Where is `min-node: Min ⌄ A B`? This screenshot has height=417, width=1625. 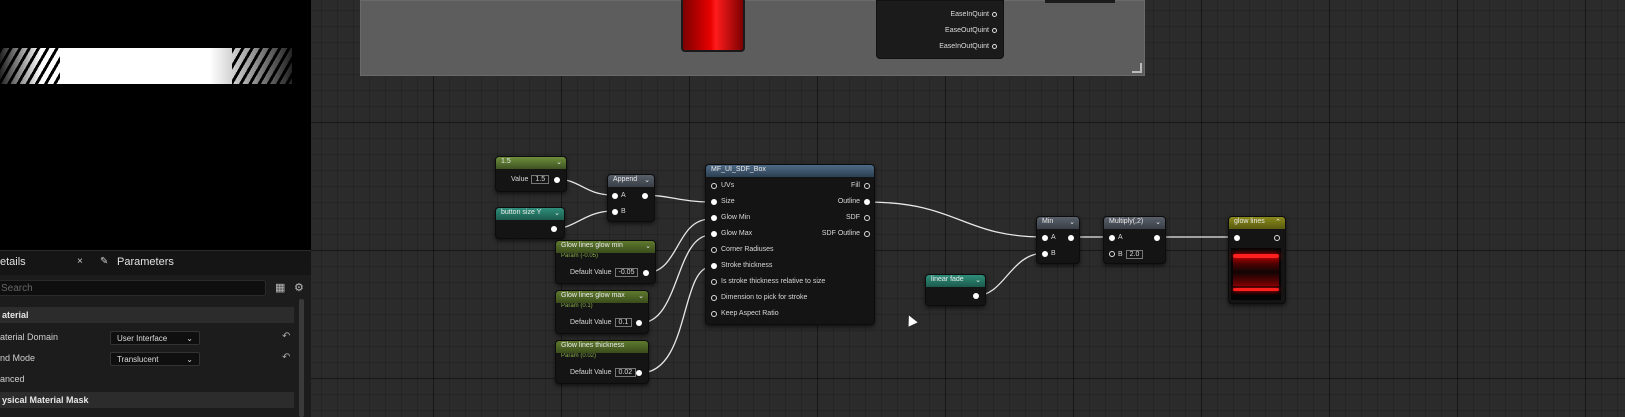
min-node: Min ⌄ A B is located at coordinates (1058, 240).